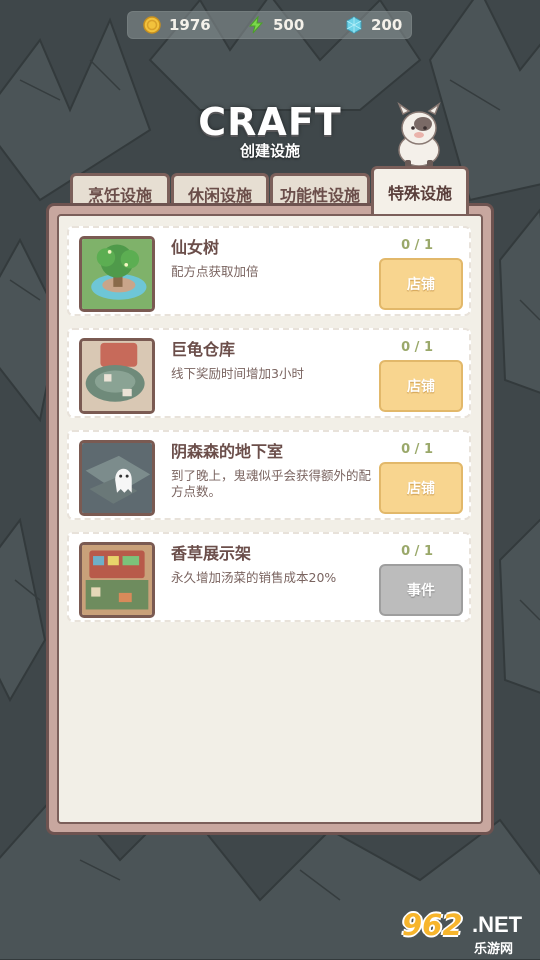  Describe the element at coordinates (494, 949) in the screenshot. I see `watermark-site: 乐游网` at that location.